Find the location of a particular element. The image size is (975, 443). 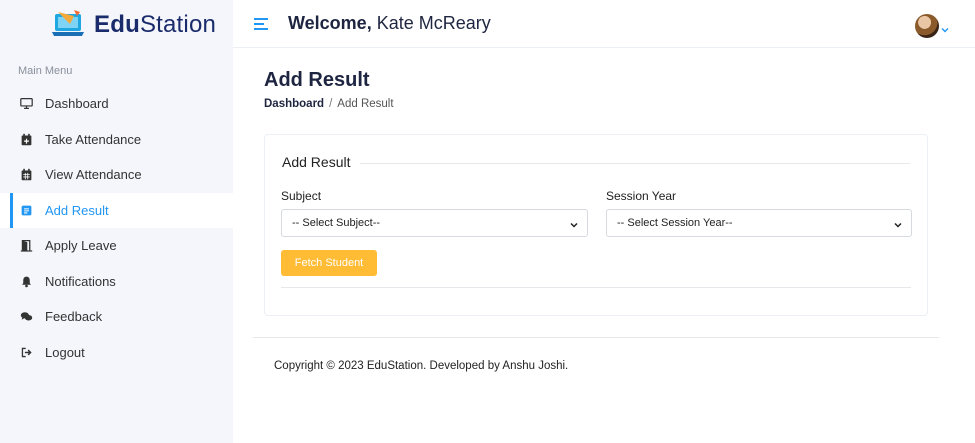

subject-select: -- Select Subject-- is located at coordinates (434, 223).